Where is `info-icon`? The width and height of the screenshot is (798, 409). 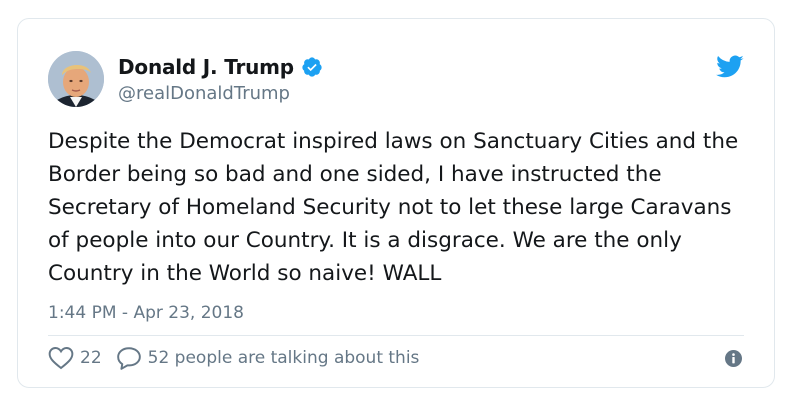 info-icon is located at coordinates (733, 358).